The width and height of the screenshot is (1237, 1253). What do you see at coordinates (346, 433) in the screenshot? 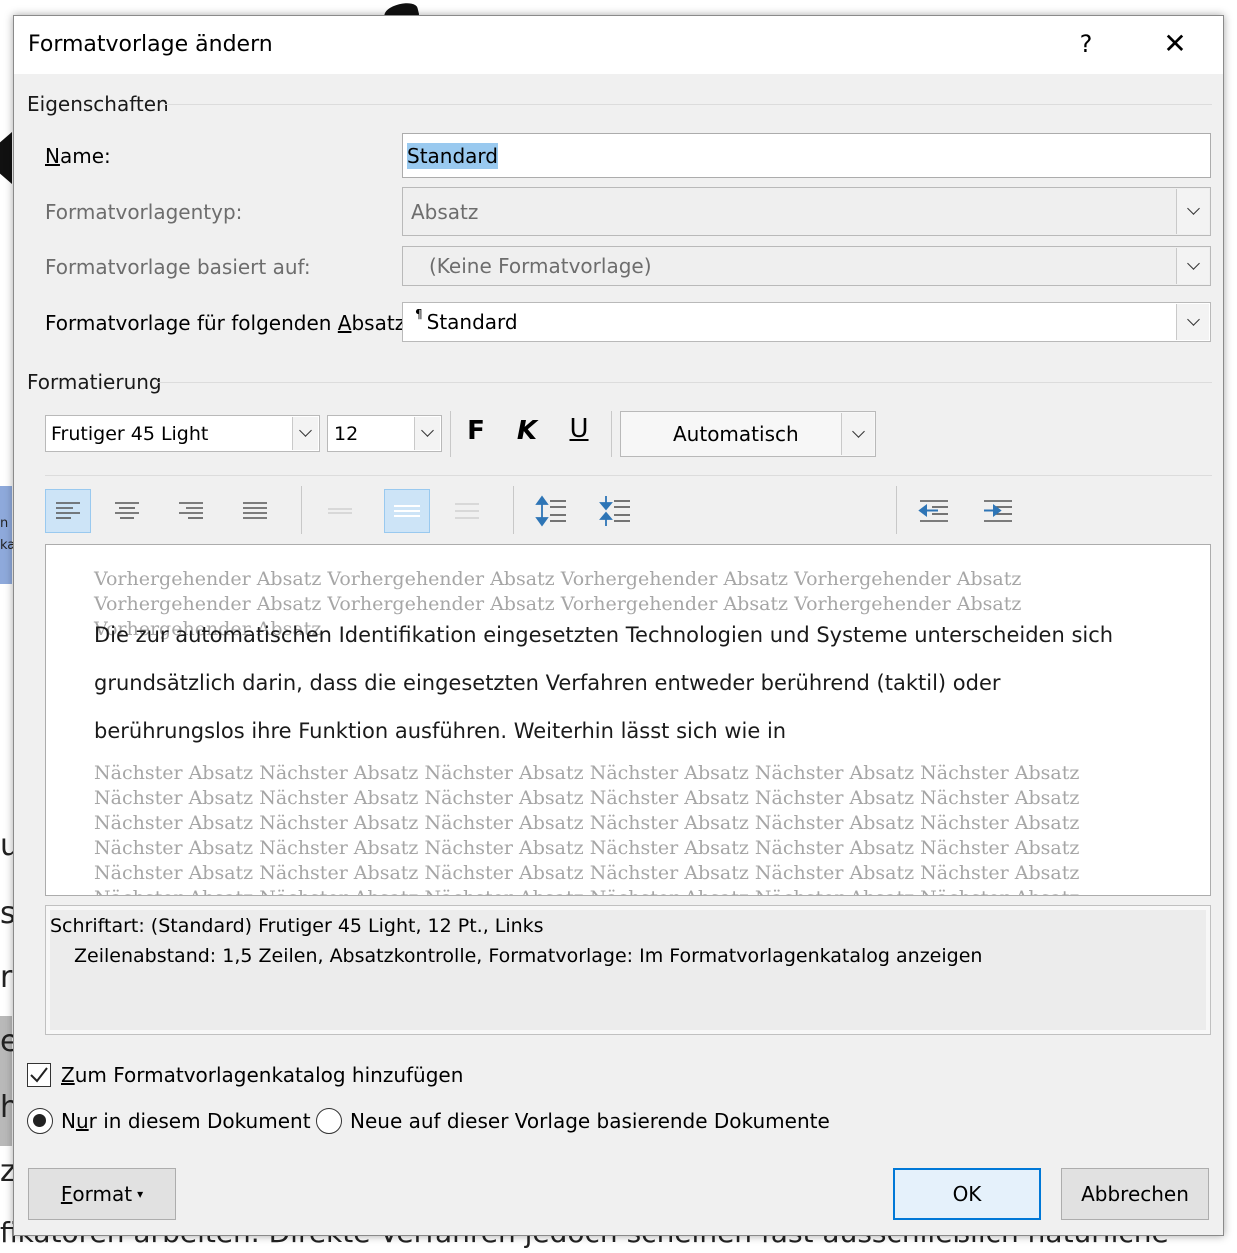
I see `font-size-value: 12` at bounding box center [346, 433].